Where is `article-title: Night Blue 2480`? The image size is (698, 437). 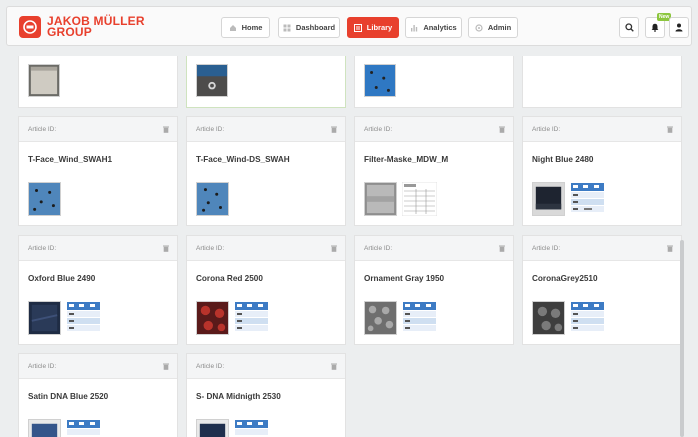
article-title: Night Blue 2480 is located at coordinates (563, 159).